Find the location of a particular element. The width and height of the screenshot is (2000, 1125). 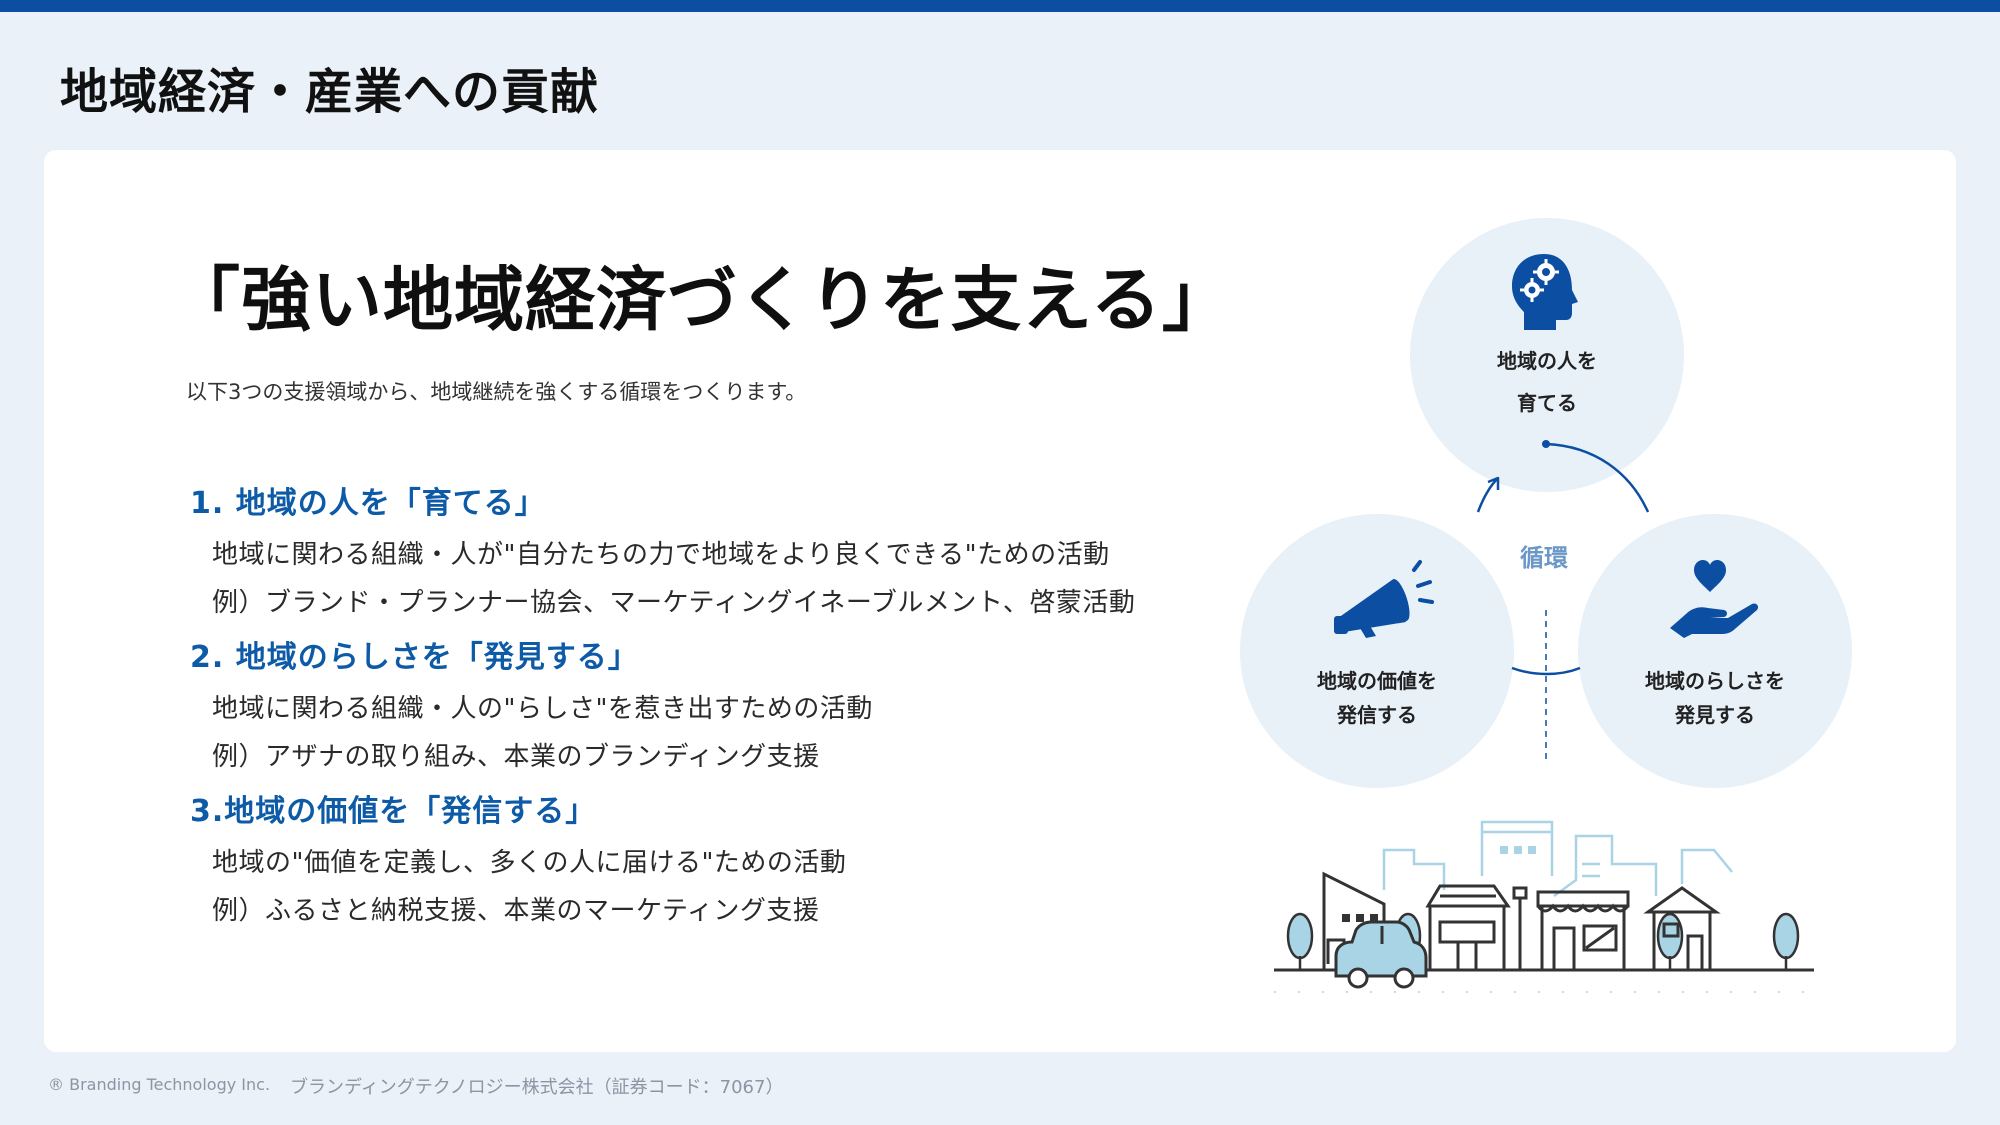

section-description-1: 地域に関わる組織・人が"自分たちの力で地域をより良くできる"ための活動 is located at coordinates (661, 555).